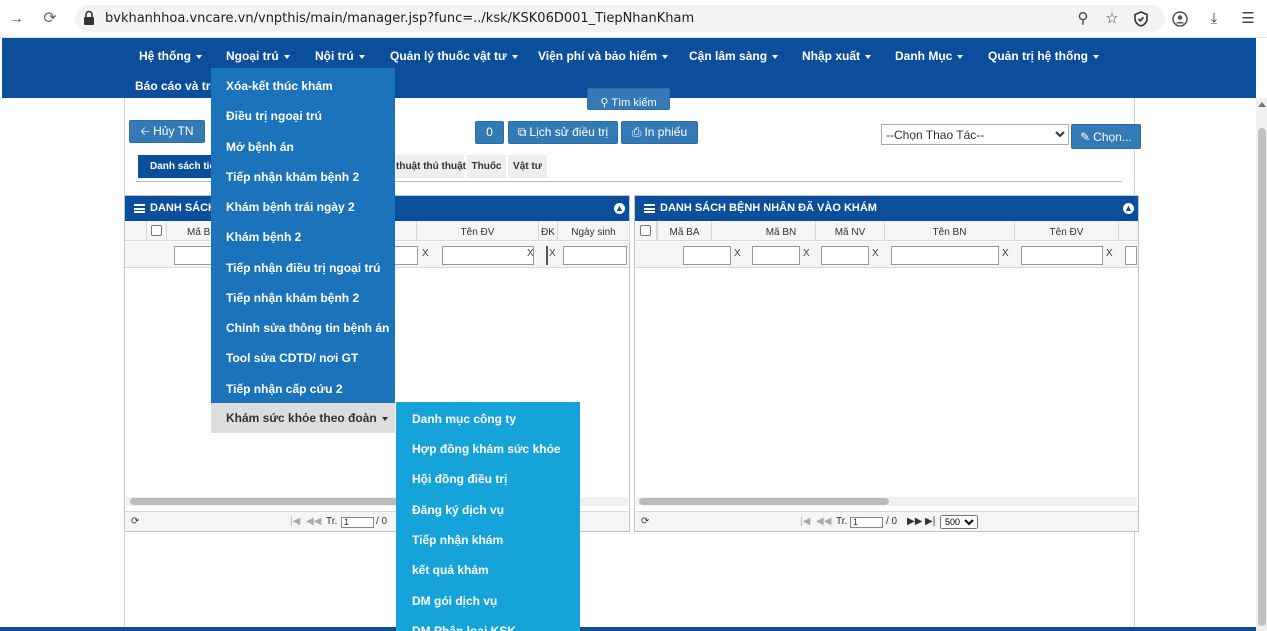 This screenshot has height=631, width=1267. What do you see at coordinates (50, 19) in the screenshot?
I see `reload-icon: ⟳` at bounding box center [50, 19].